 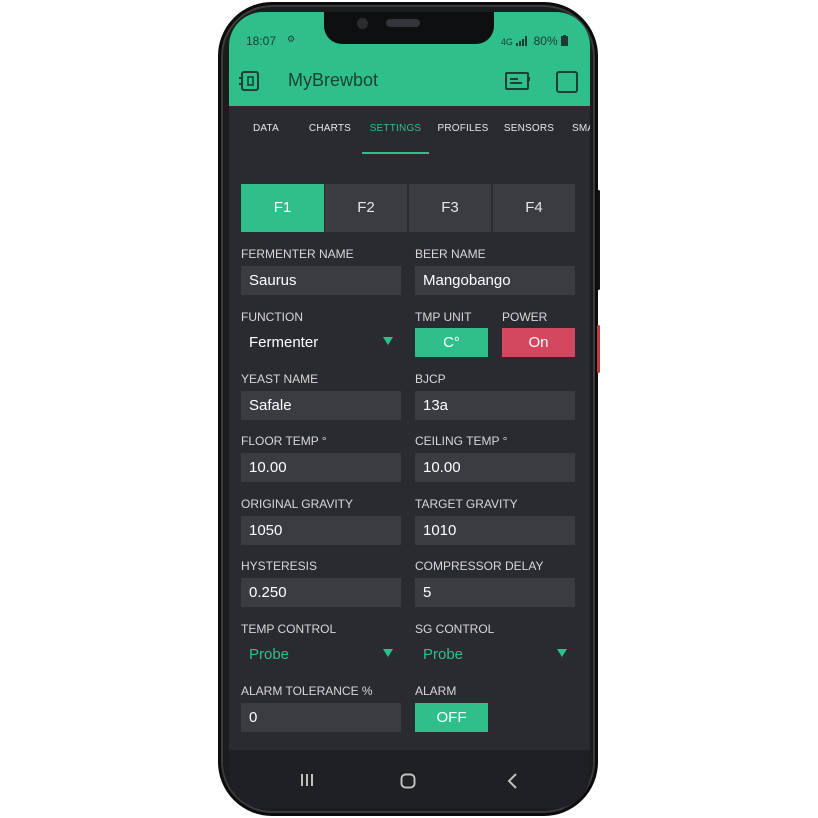 What do you see at coordinates (307, 691) in the screenshot?
I see `alarm-tolerance-label: ALARM TOLERANCE %` at bounding box center [307, 691].